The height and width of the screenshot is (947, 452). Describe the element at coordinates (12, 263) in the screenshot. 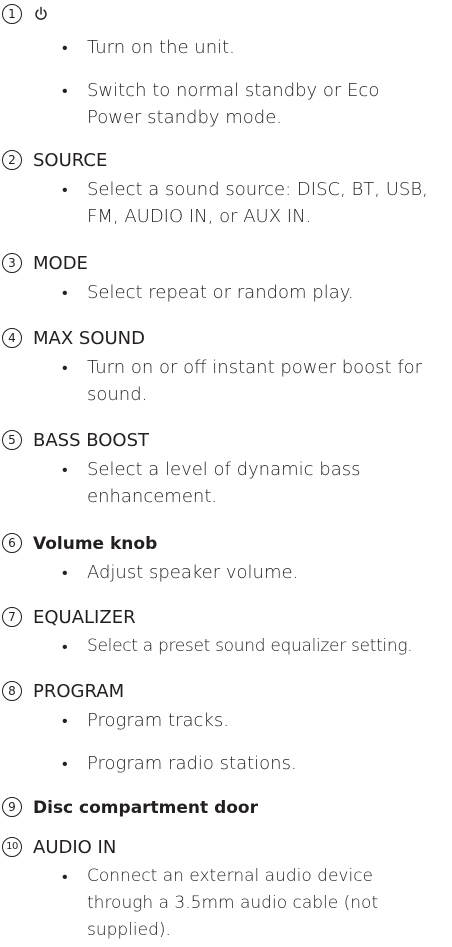

I see `item-number-badge: 3` at that location.